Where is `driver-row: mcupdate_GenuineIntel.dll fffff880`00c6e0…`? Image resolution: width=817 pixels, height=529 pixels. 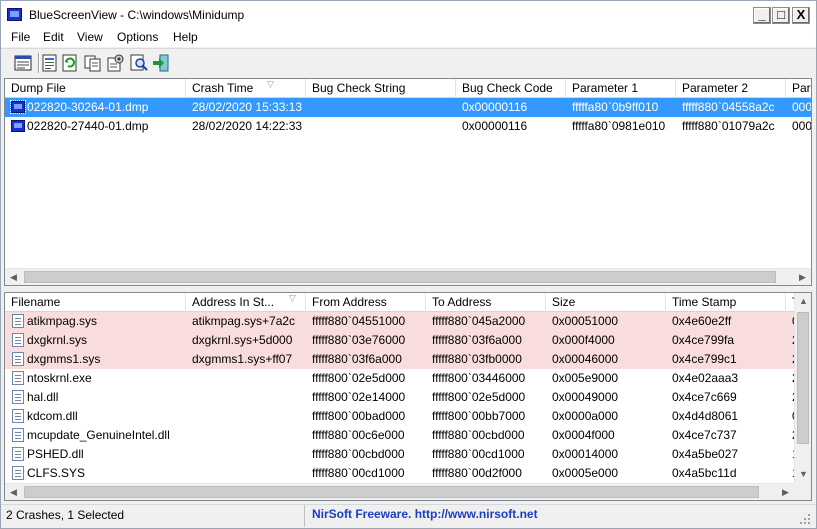 driver-row: mcupdate_GenuineIntel.dll fffff880`00c6e0… is located at coordinates (408, 435).